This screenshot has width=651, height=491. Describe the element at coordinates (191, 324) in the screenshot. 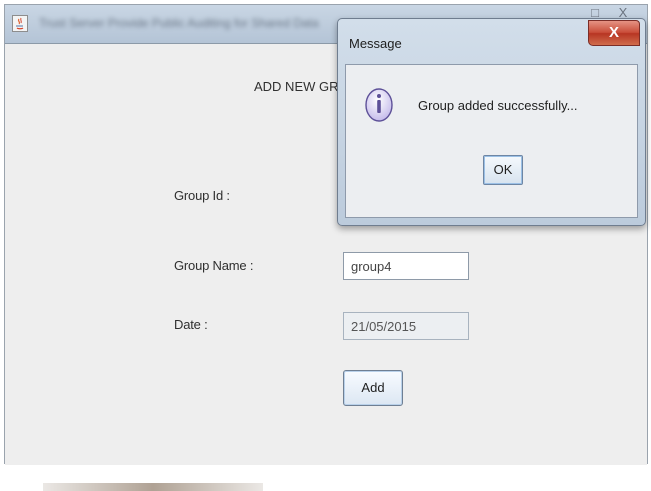

I see `date-label: Date :` at that location.